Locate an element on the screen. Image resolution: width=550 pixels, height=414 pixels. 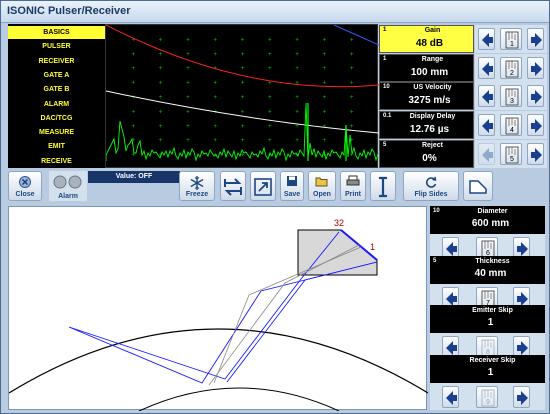
save-button: Save is located at coordinates (292, 186).